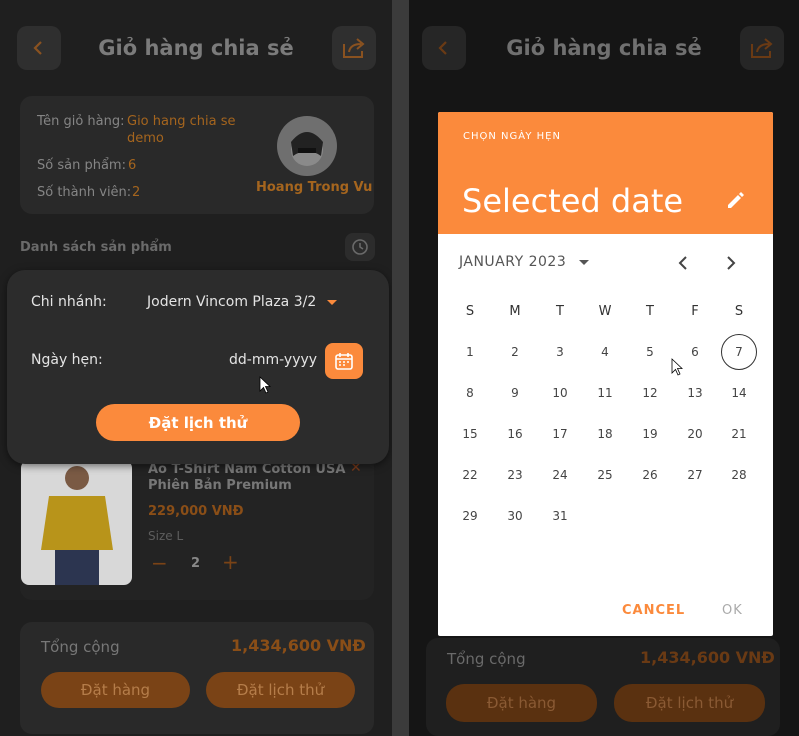 The image size is (799, 736). What do you see at coordinates (695, 311) in the screenshot?
I see `weekday-label: F` at bounding box center [695, 311].